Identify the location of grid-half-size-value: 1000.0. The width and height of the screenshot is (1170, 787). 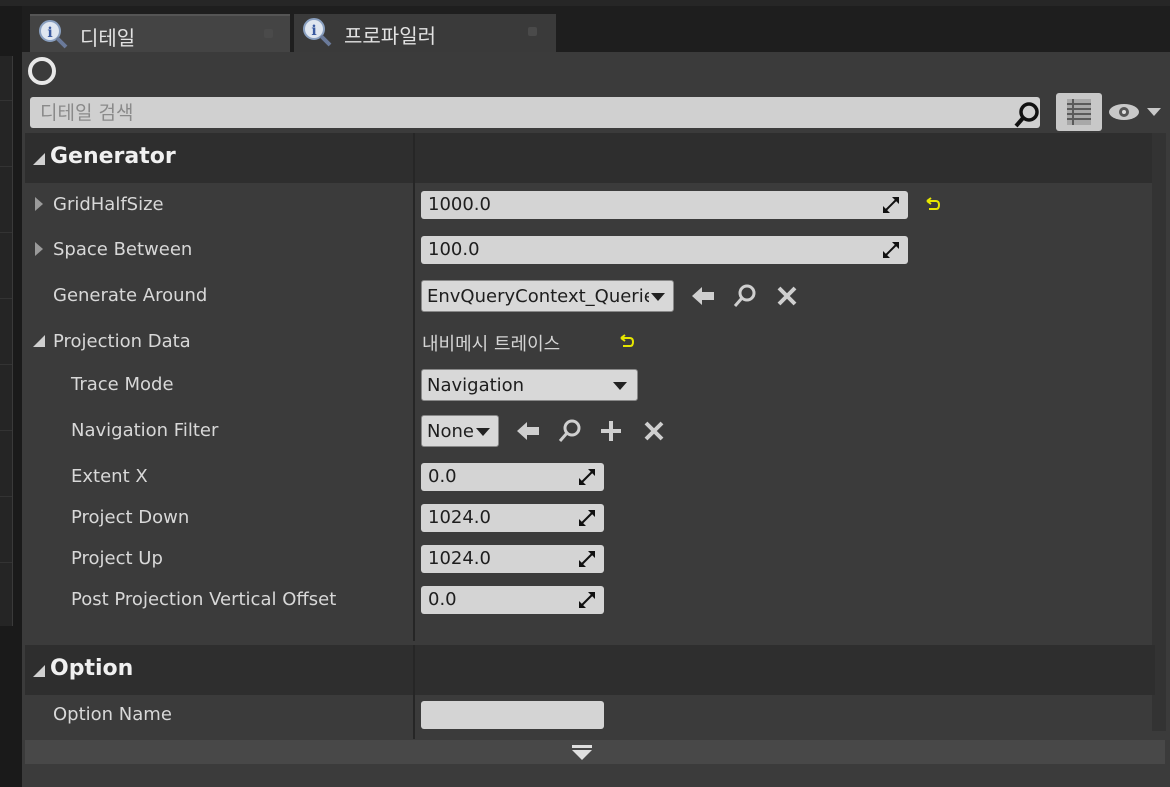
(459, 204).